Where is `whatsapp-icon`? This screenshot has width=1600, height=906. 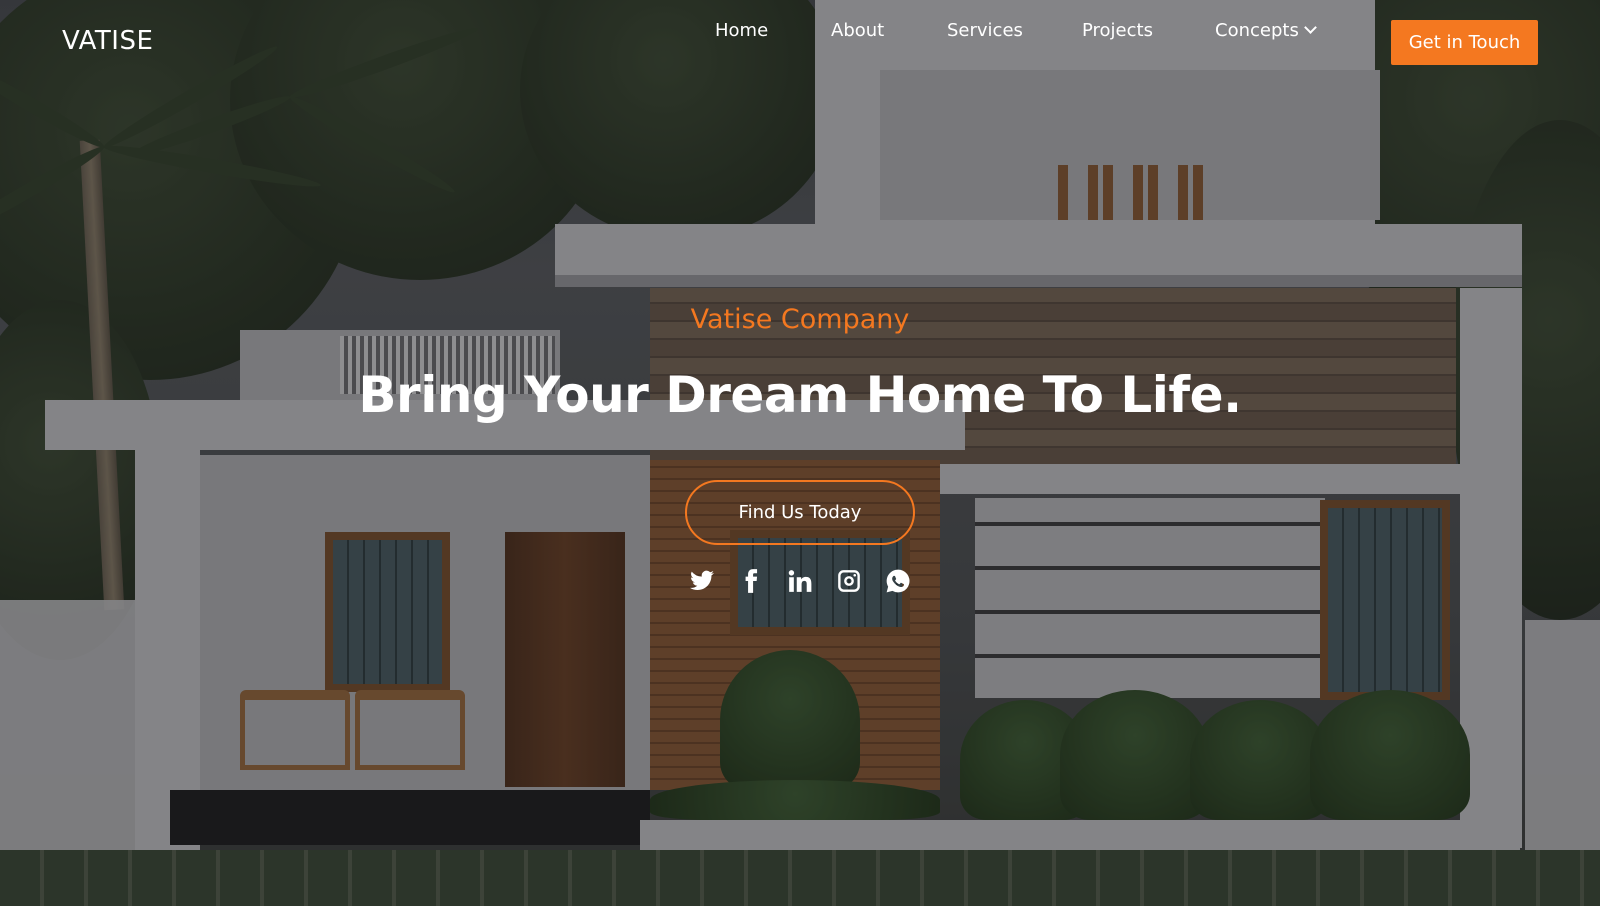
whatsapp-icon is located at coordinates (898, 581).